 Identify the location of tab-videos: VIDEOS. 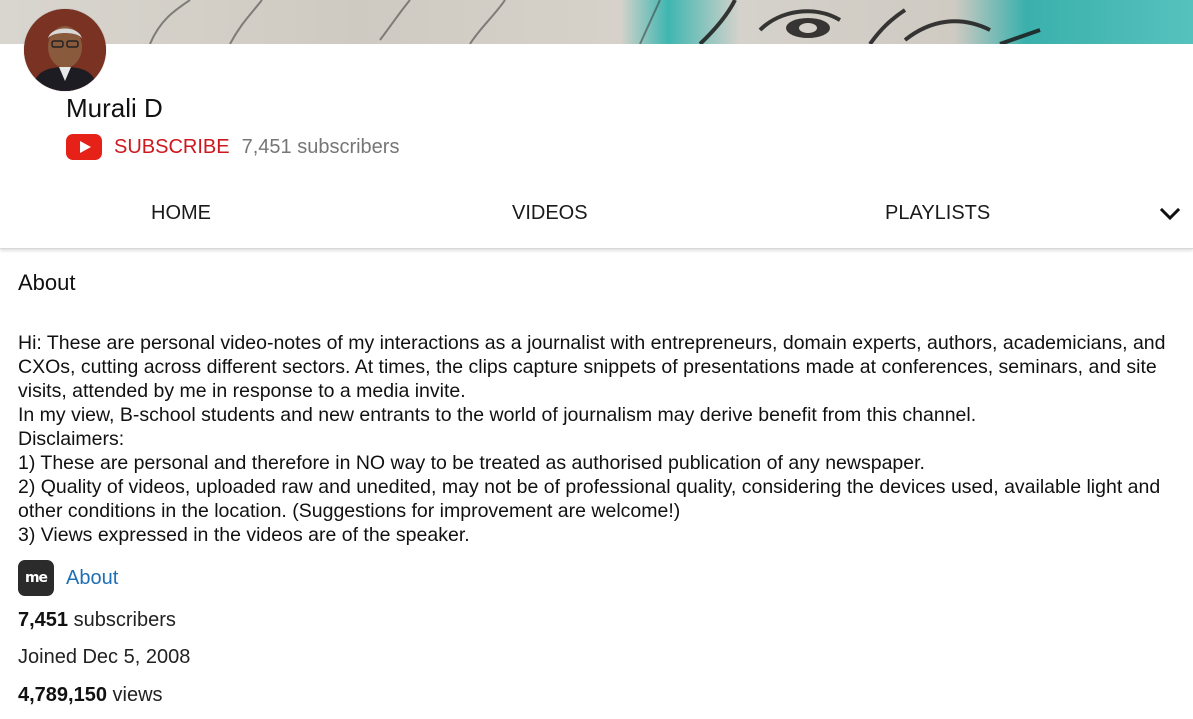
(550, 214).